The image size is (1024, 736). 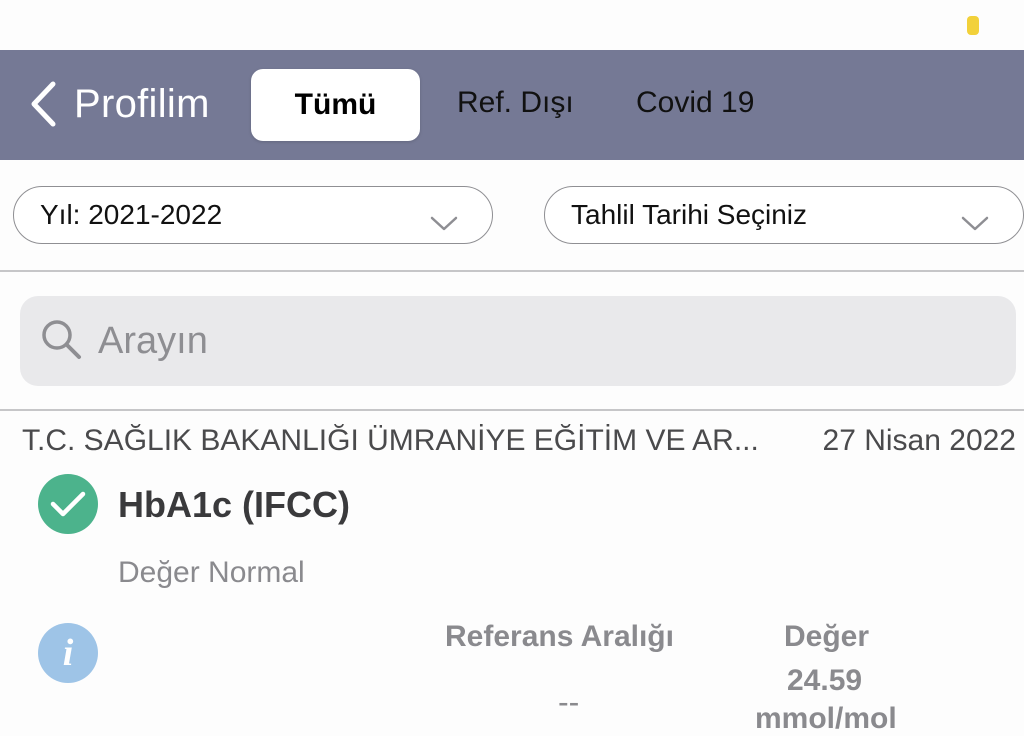 What do you see at coordinates (512, 25) in the screenshot?
I see `status-bar` at bounding box center [512, 25].